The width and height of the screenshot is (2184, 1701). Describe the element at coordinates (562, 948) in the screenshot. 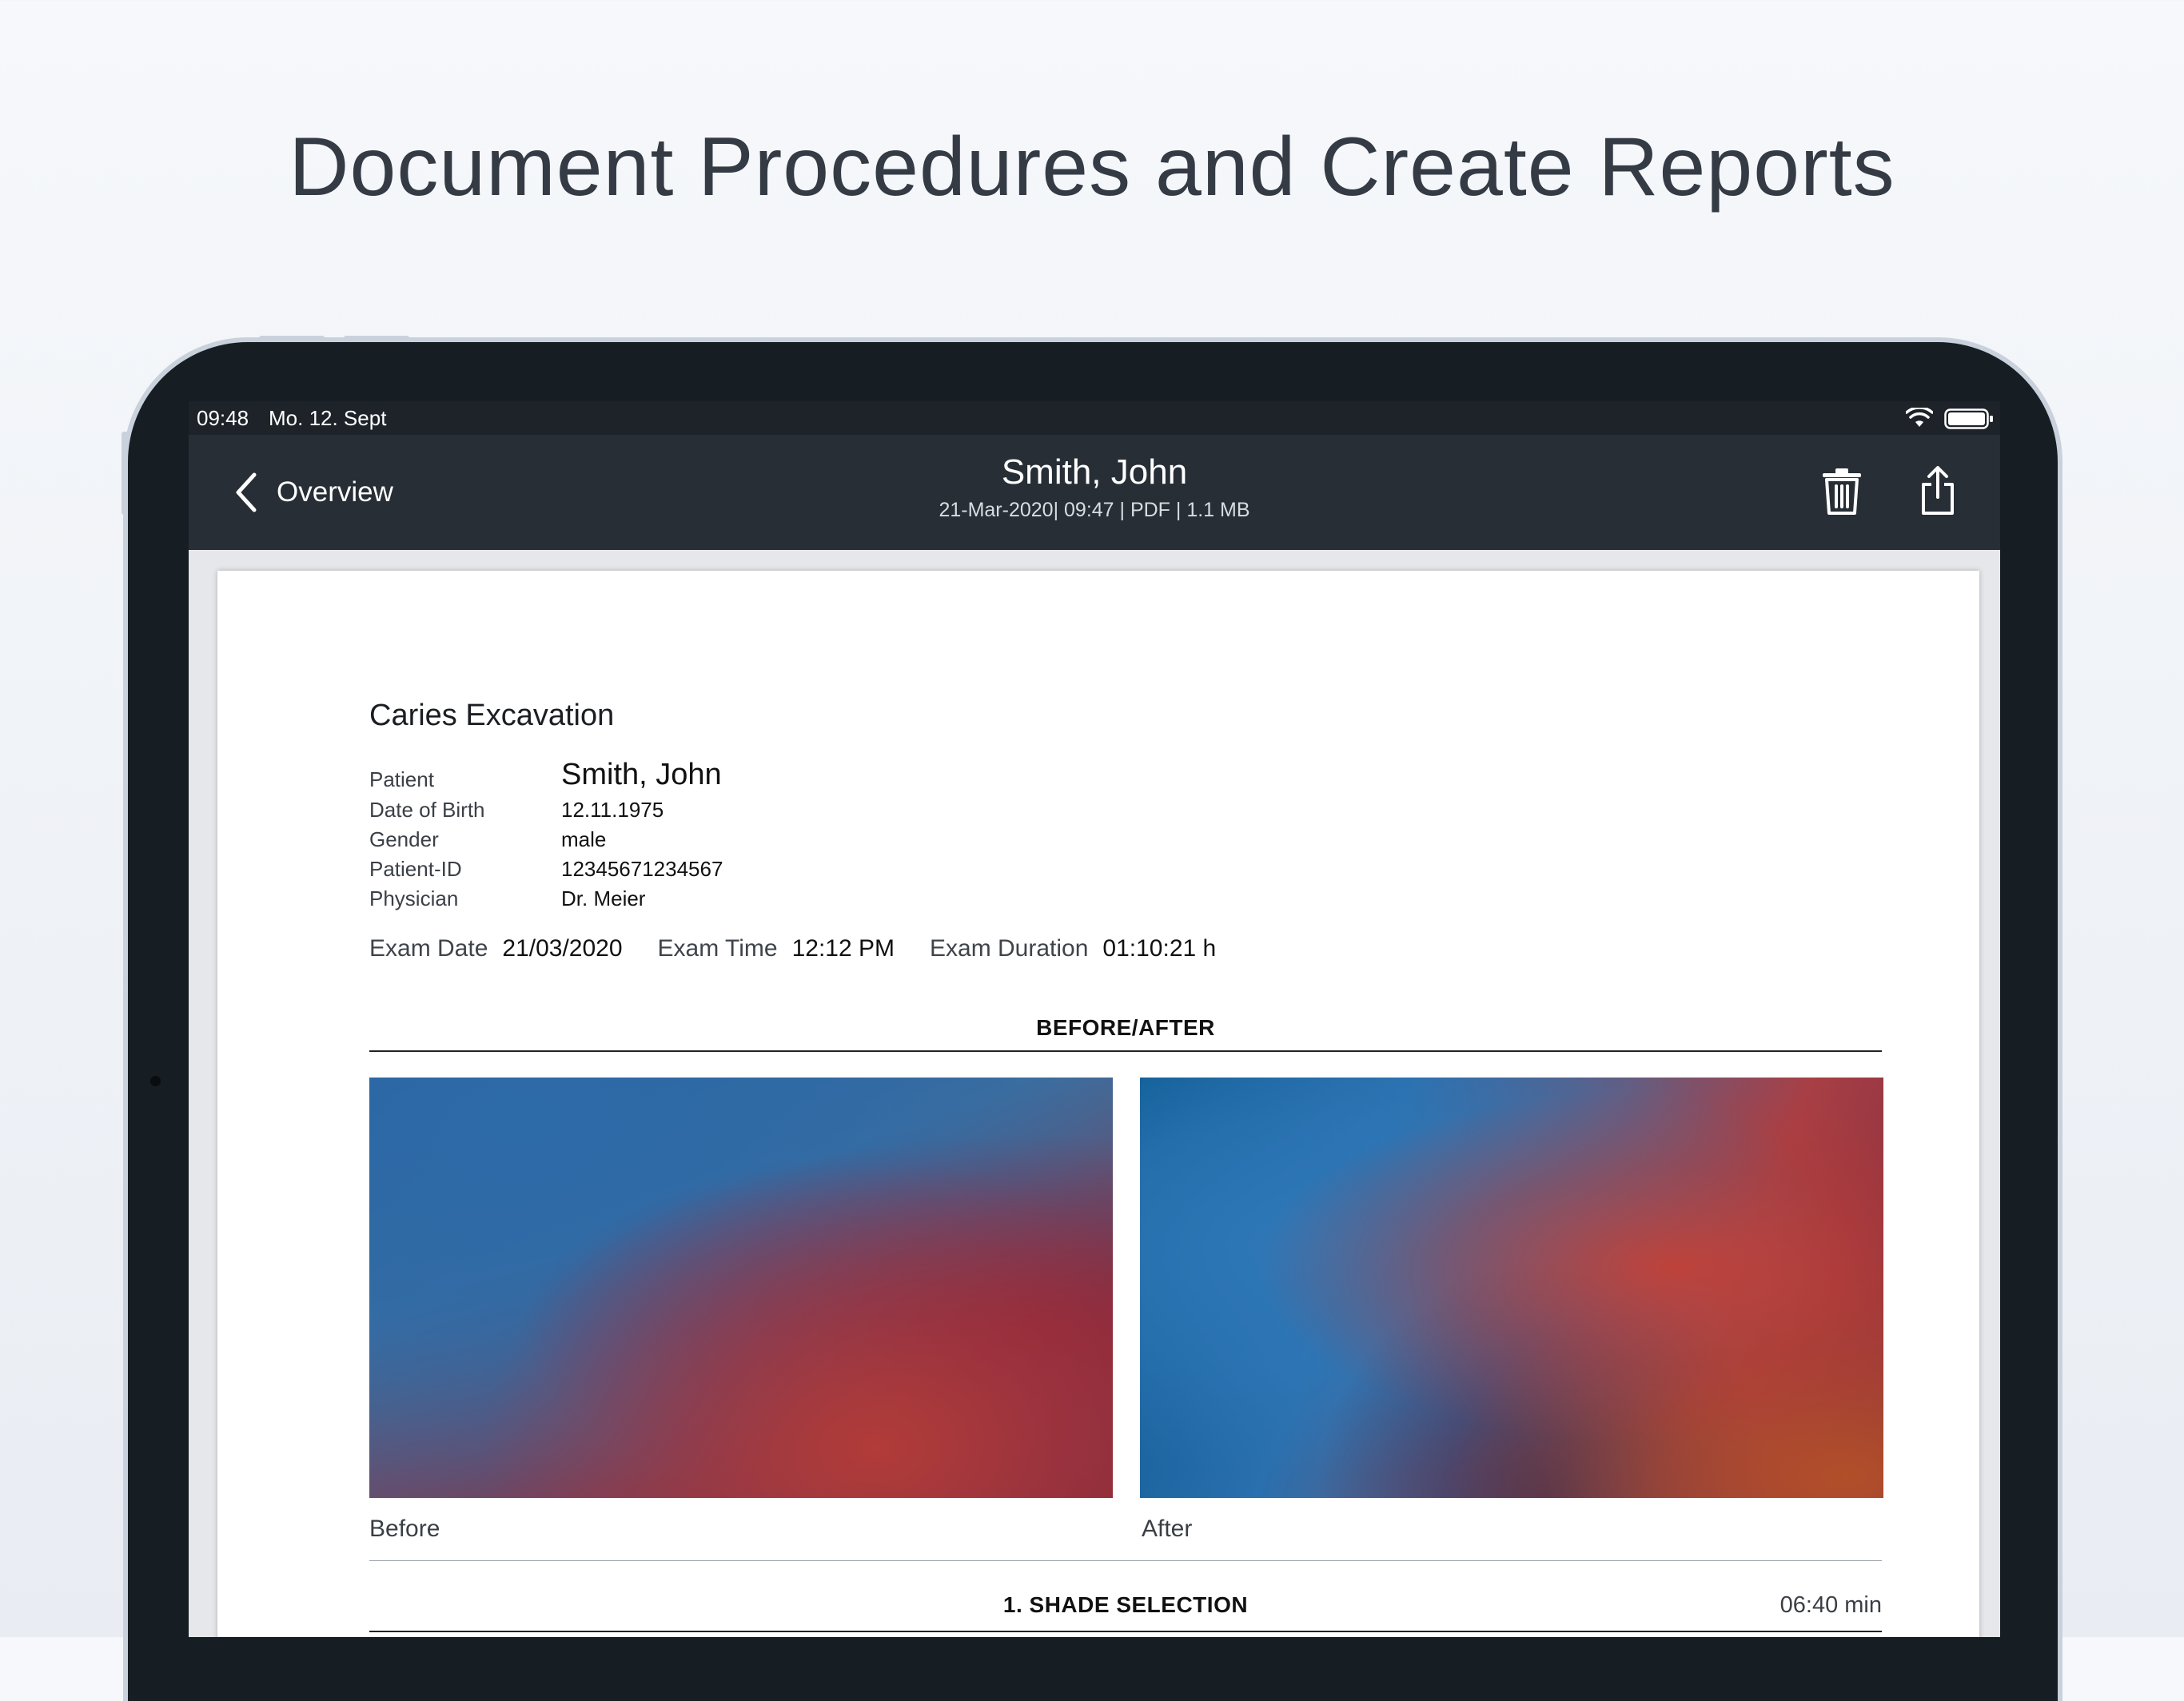

I see `exam-date-value: 21/03/2020` at that location.